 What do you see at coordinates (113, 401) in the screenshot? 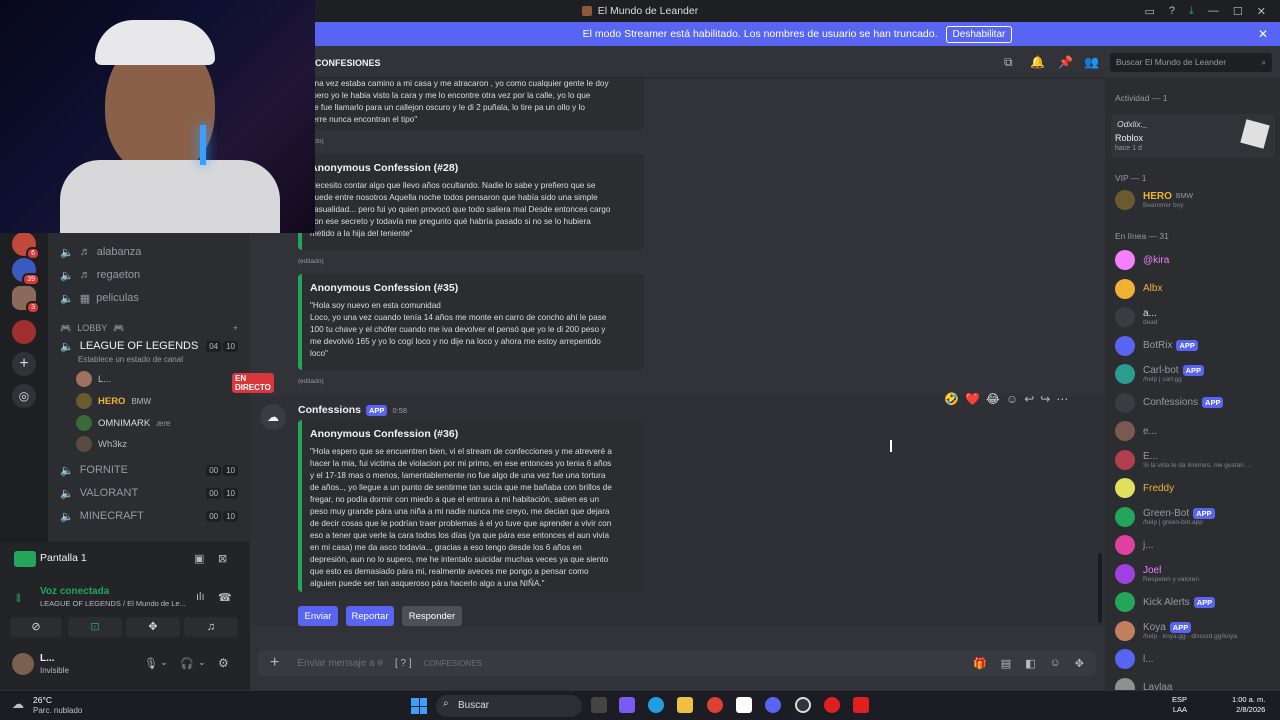
I see `voice-user: HERO BMW` at bounding box center [113, 401].